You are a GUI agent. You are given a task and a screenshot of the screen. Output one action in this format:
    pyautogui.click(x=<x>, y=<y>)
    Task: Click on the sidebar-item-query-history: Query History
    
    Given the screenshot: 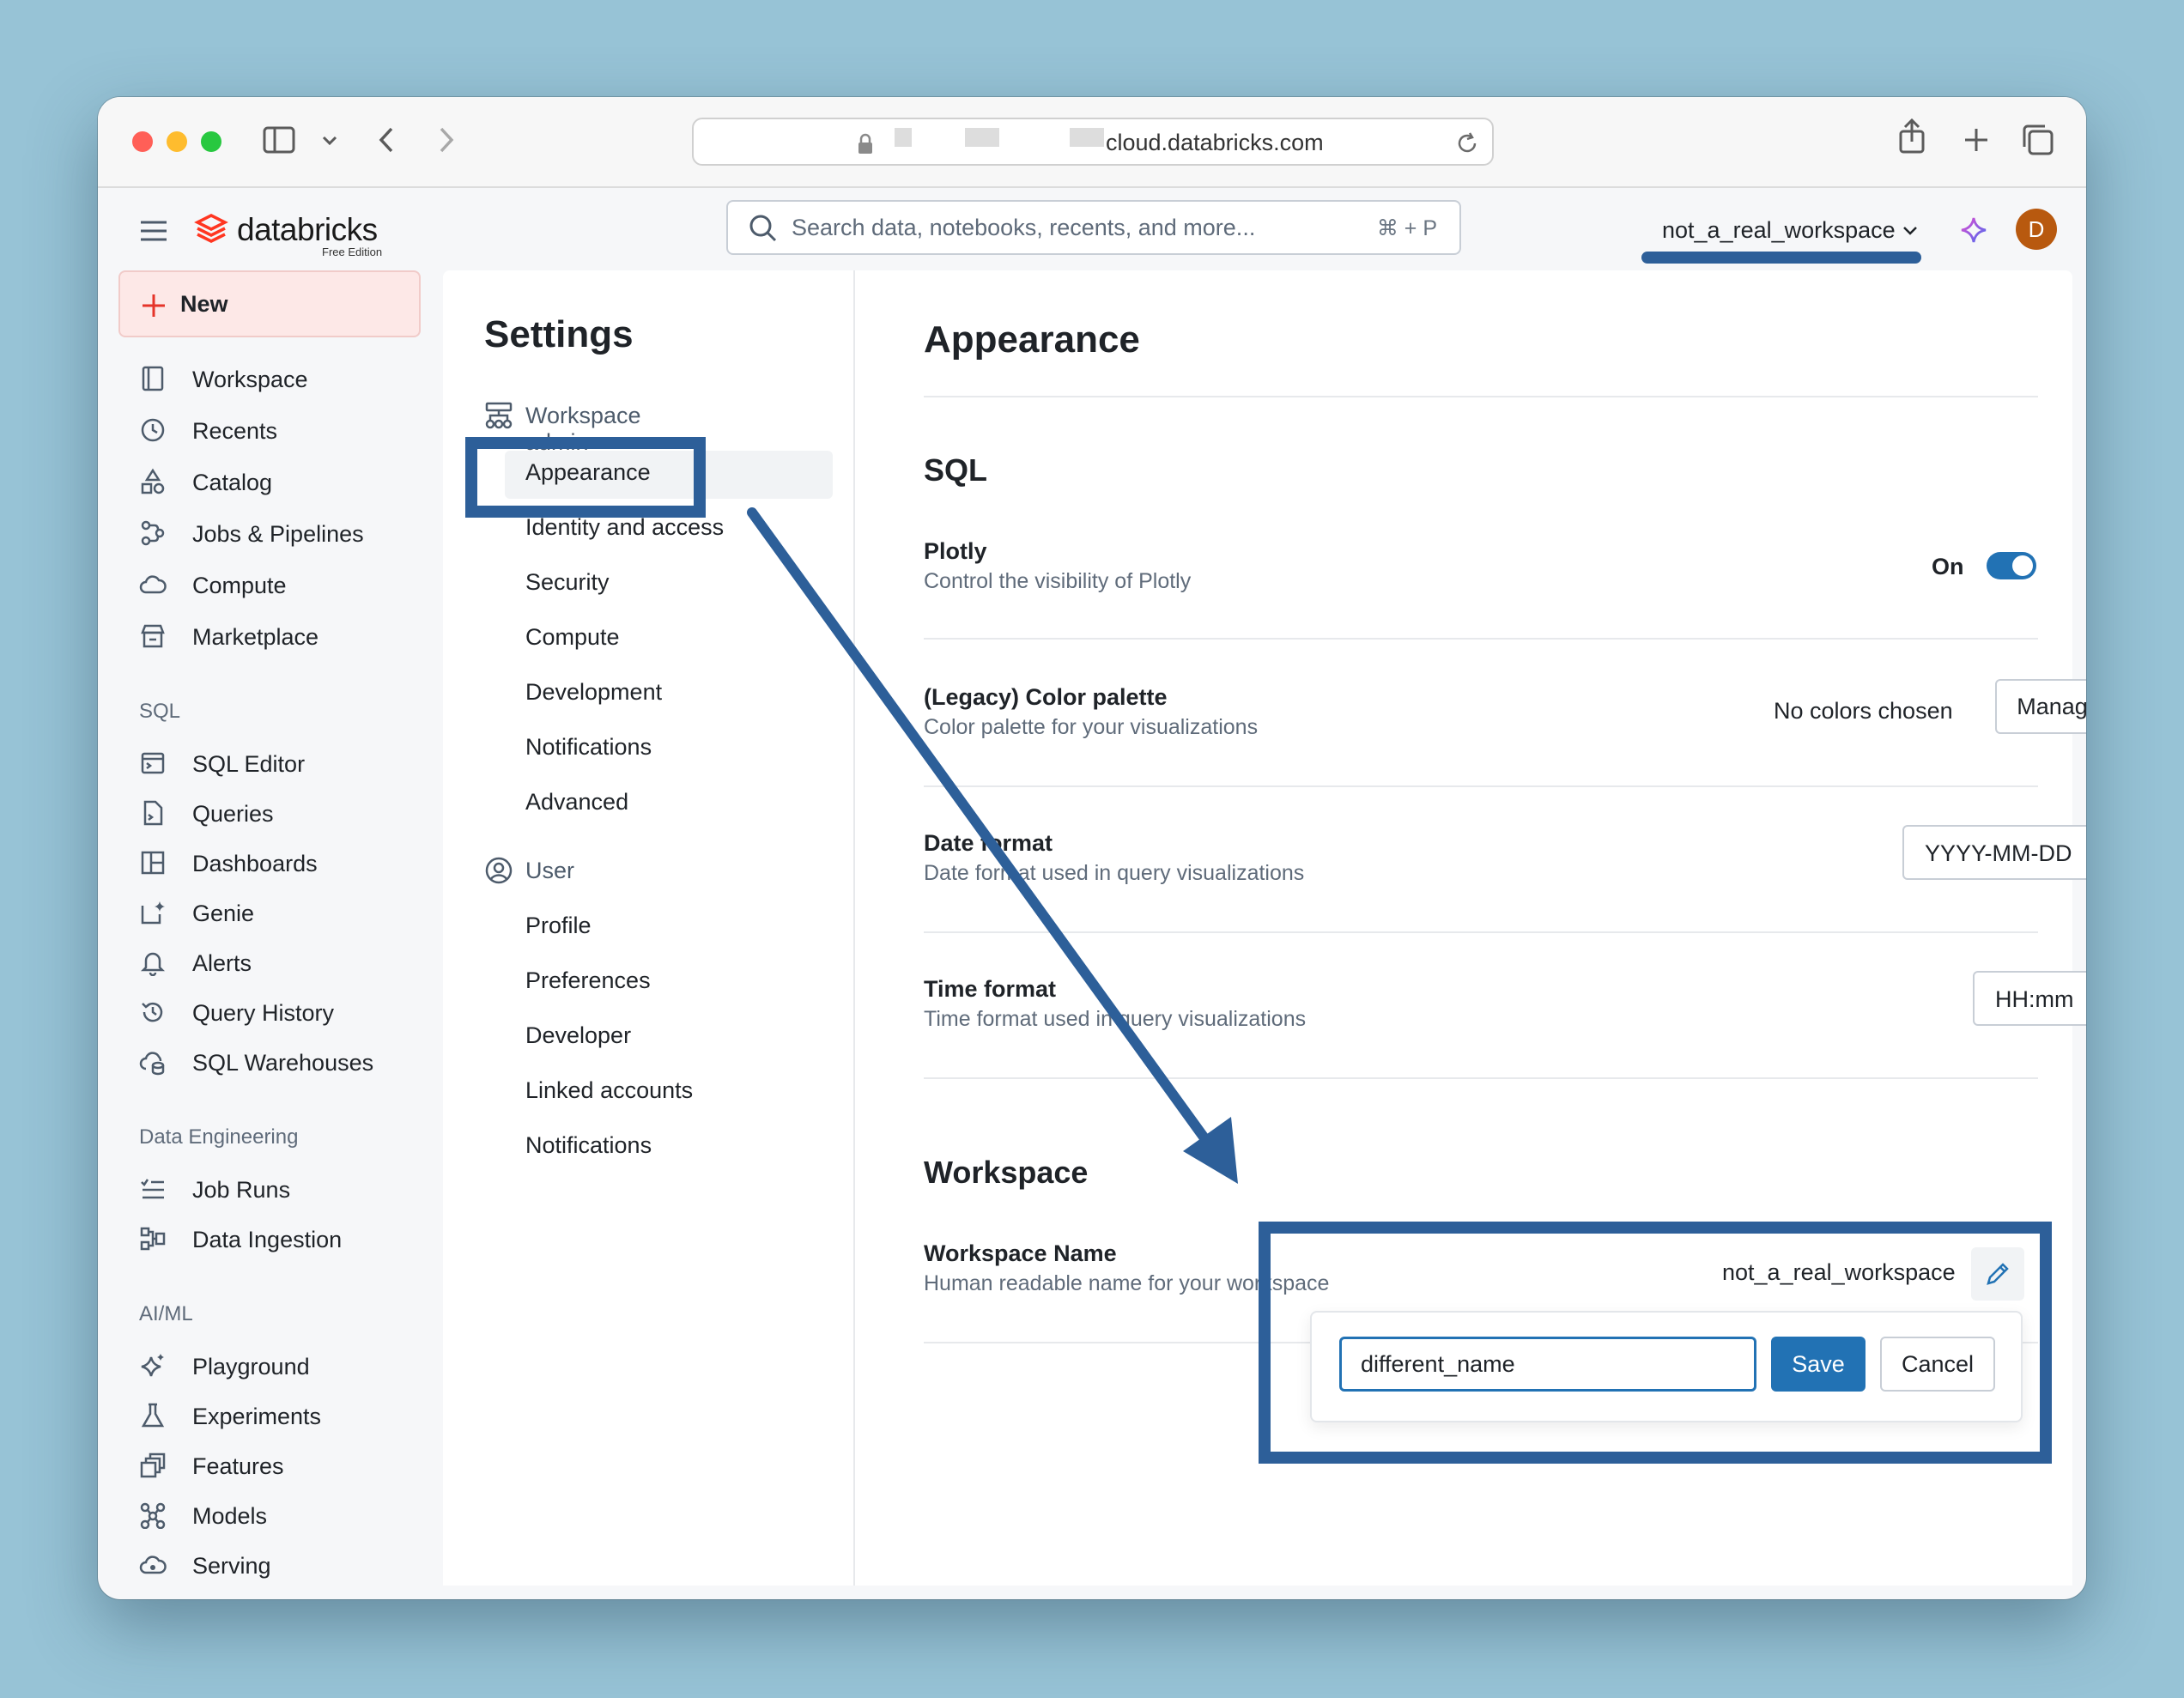 What is the action you would take?
    pyautogui.click(x=276, y=1012)
    